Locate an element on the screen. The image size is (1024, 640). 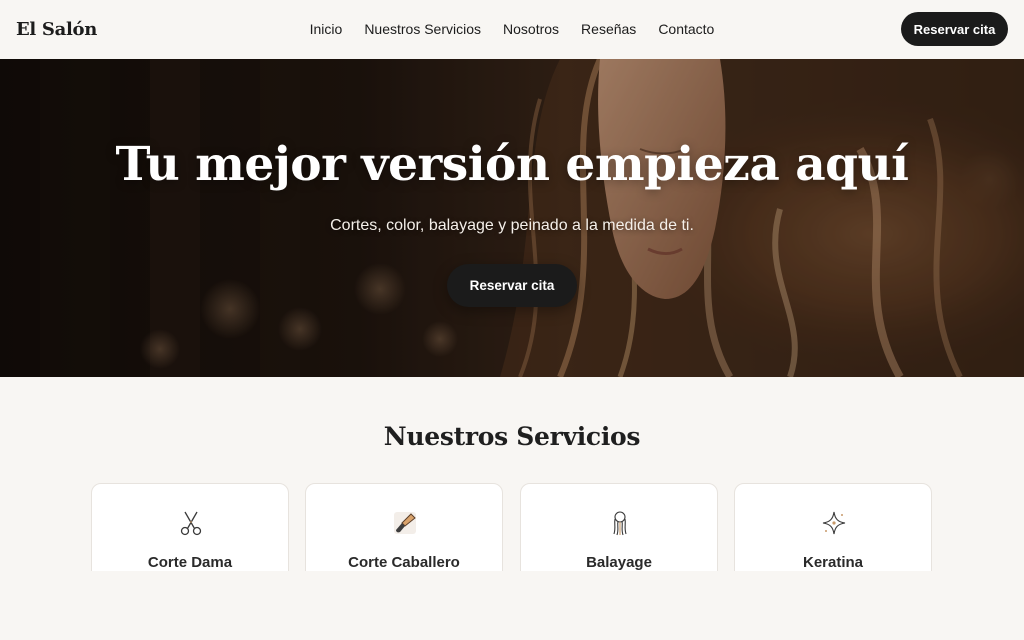
nav-link-contacto: Contacto is located at coordinates (686, 29).